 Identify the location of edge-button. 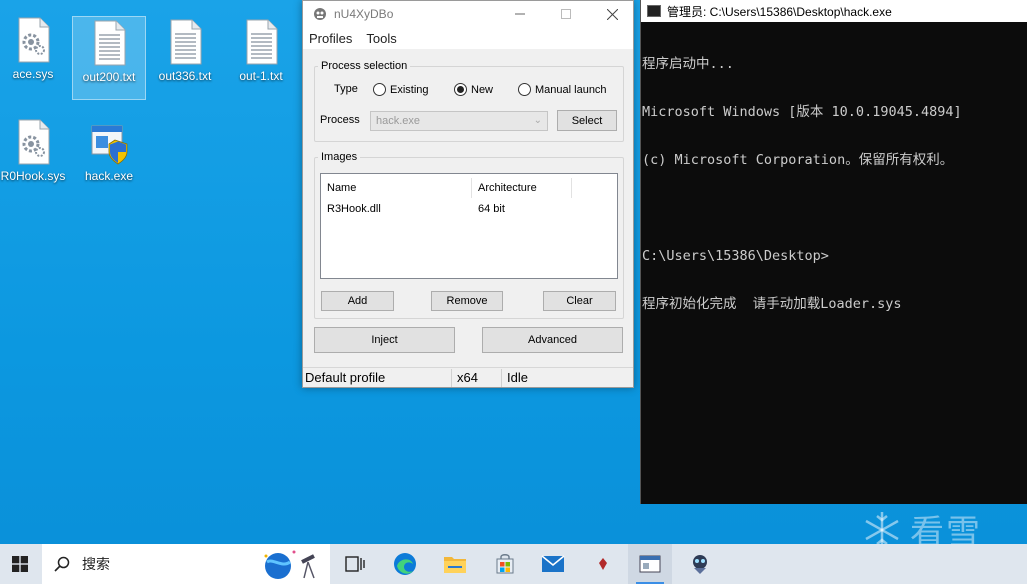
(405, 564).